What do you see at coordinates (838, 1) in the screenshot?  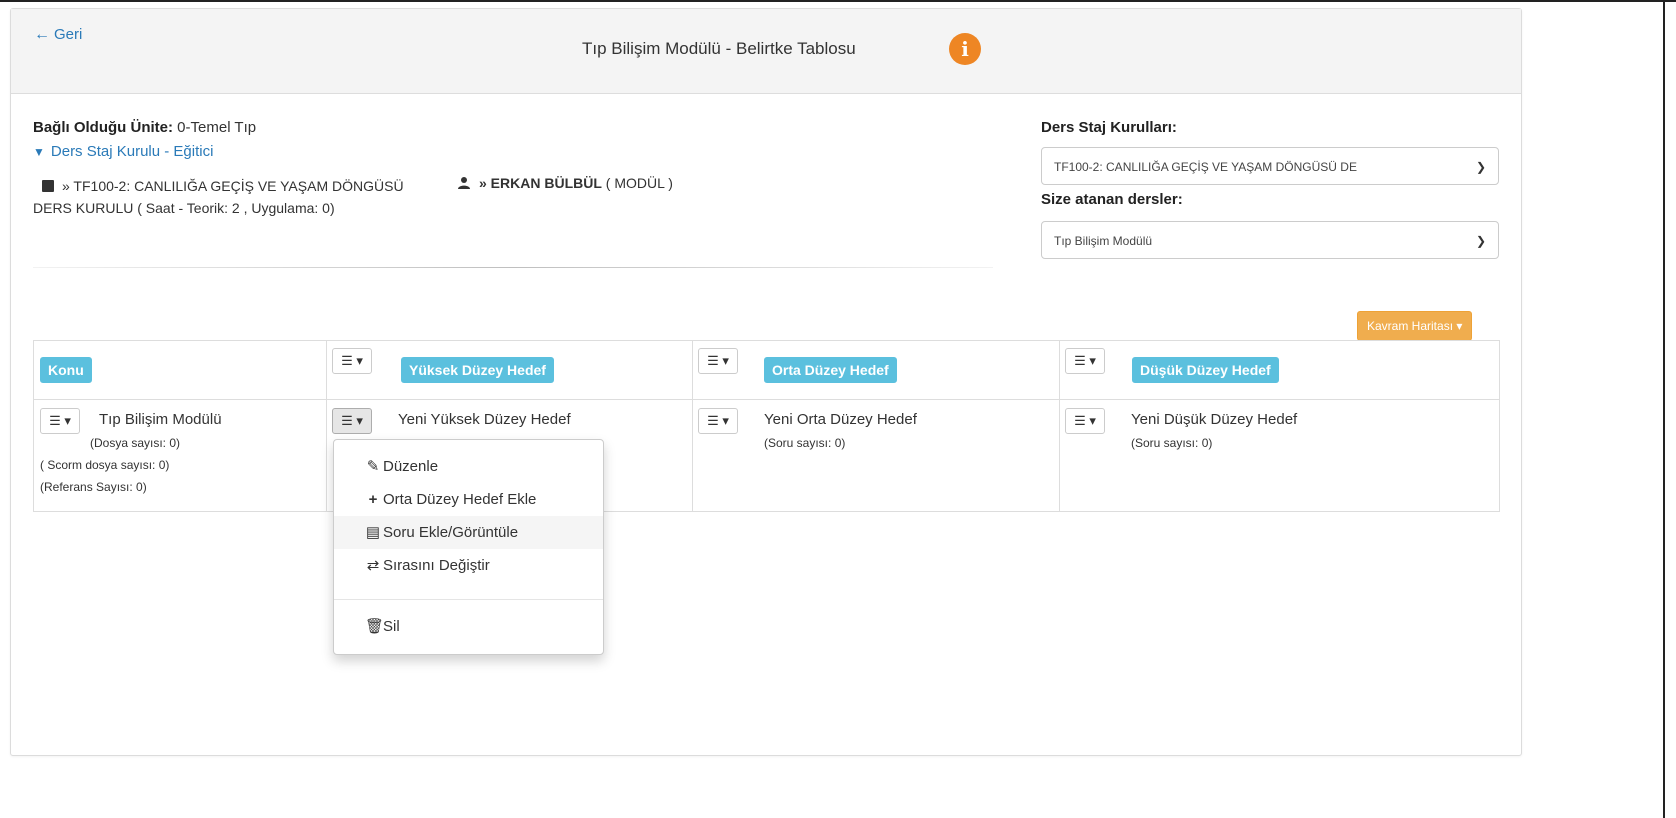 I see `window-frame-top` at bounding box center [838, 1].